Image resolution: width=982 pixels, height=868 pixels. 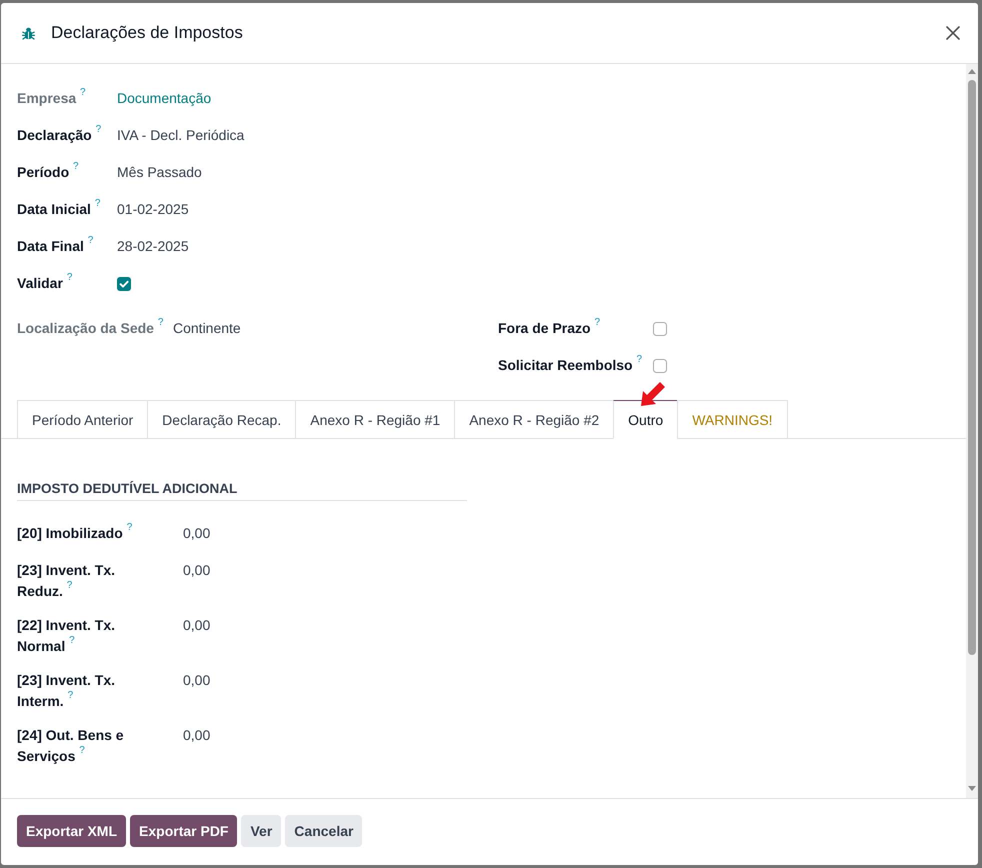 What do you see at coordinates (159, 172) in the screenshot?
I see `field-value: Mês Passado` at bounding box center [159, 172].